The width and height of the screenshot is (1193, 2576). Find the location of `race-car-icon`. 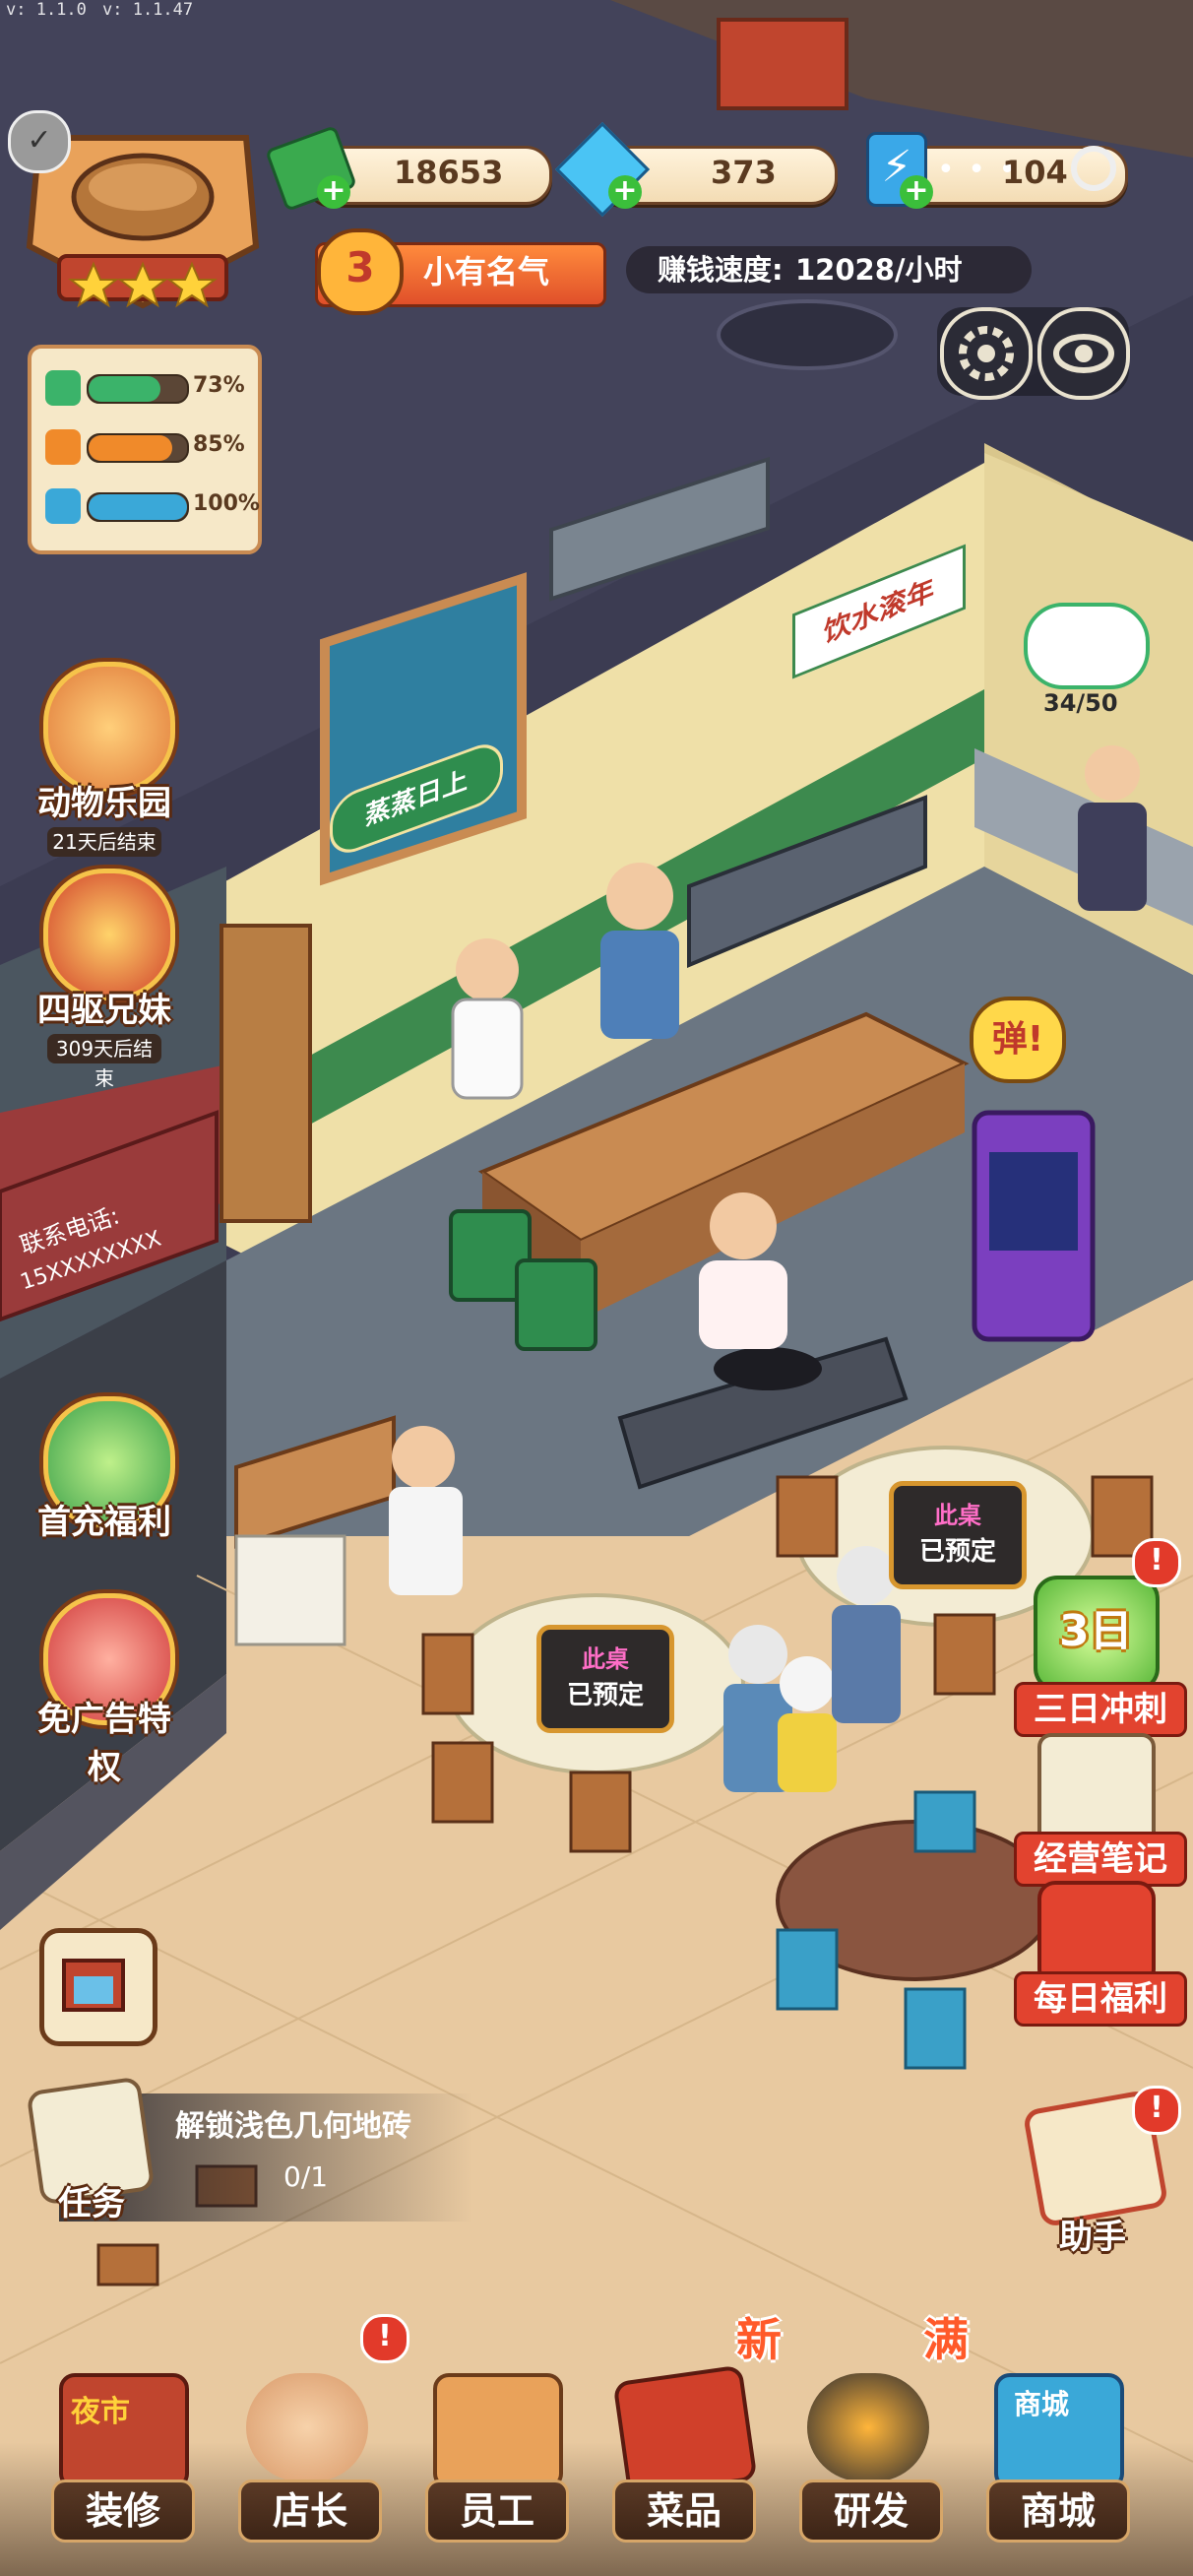

race-car-icon is located at coordinates (109, 934).